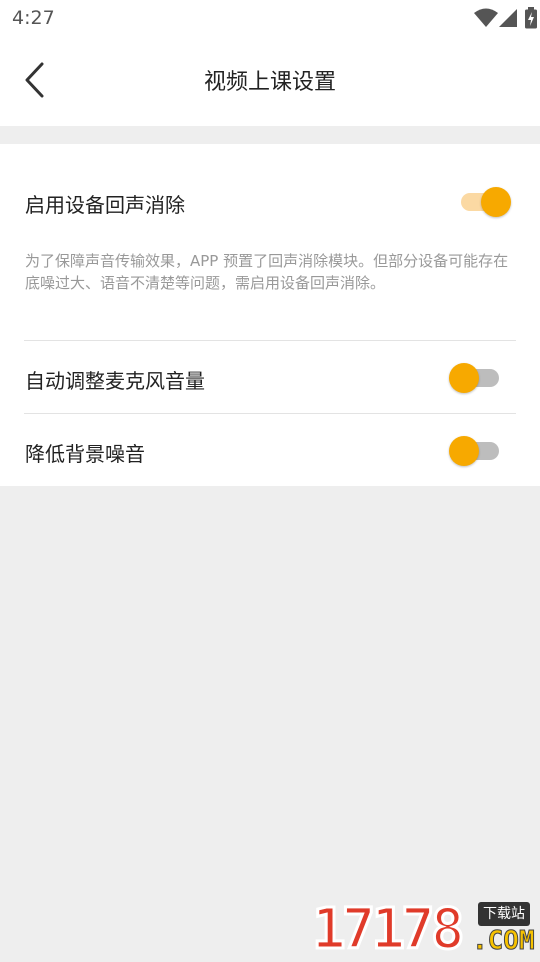  Describe the element at coordinates (508, 18) in the screenshot. I see `cellular-signal-icon` at that location.